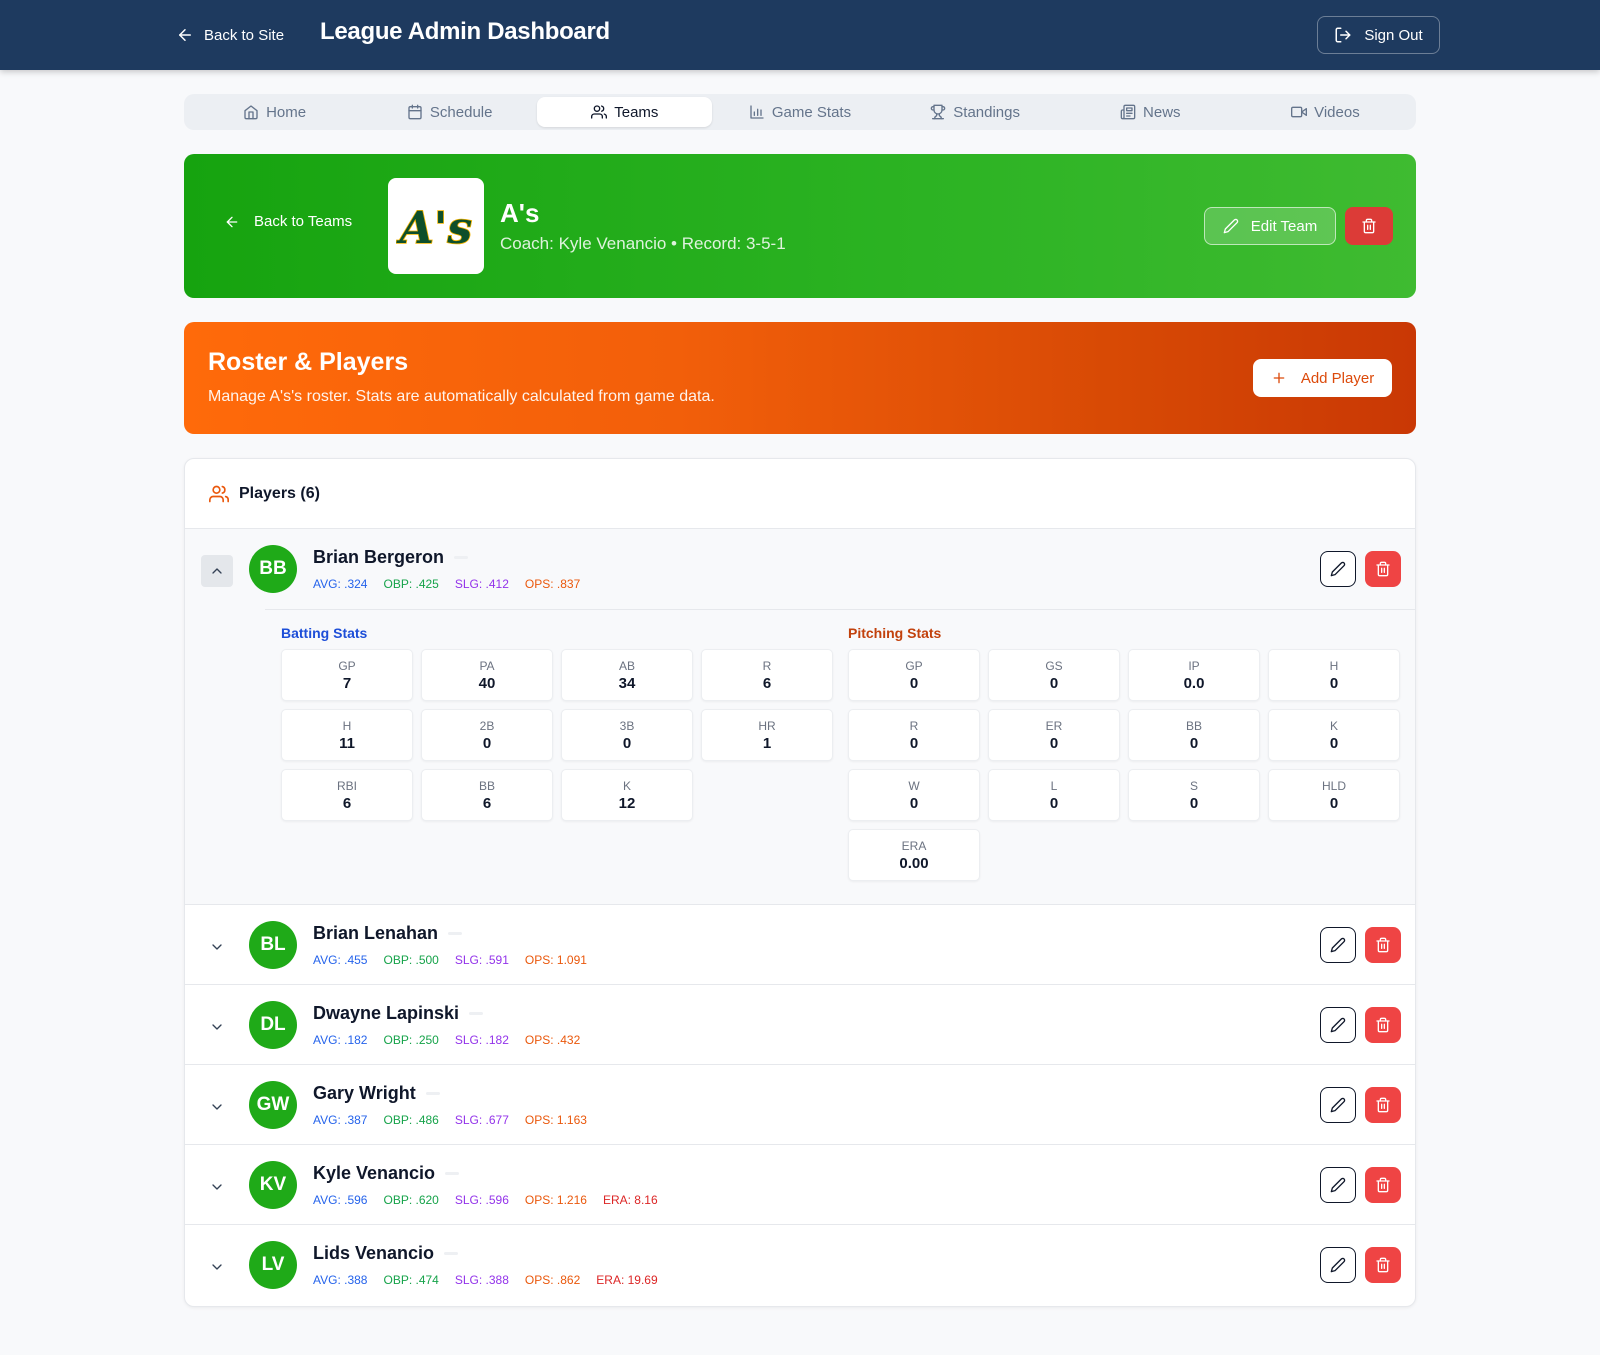  I want to click on trash-icon, so click(1383, 1265).